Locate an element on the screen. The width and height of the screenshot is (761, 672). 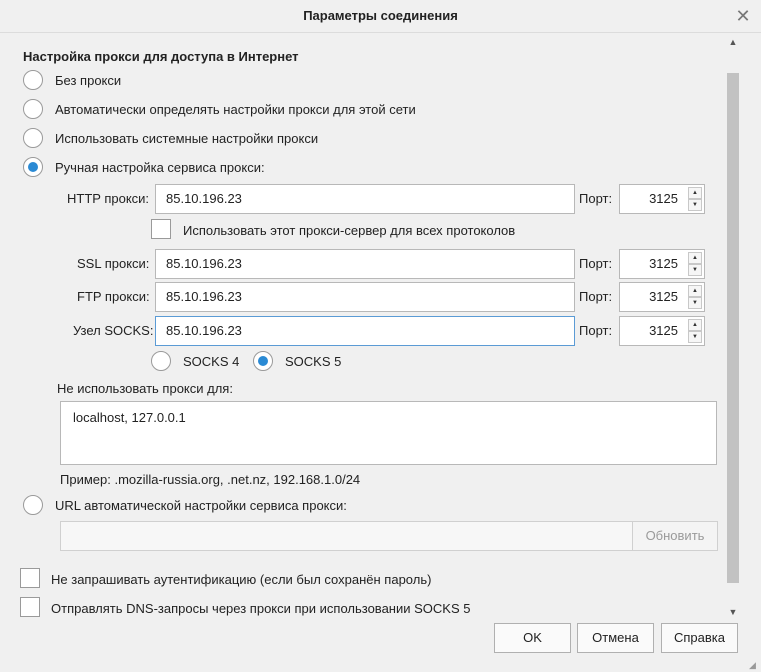
no-proxy-for-textarea: localhost, 127.0.0.1 is located at coordinates (388, 433).